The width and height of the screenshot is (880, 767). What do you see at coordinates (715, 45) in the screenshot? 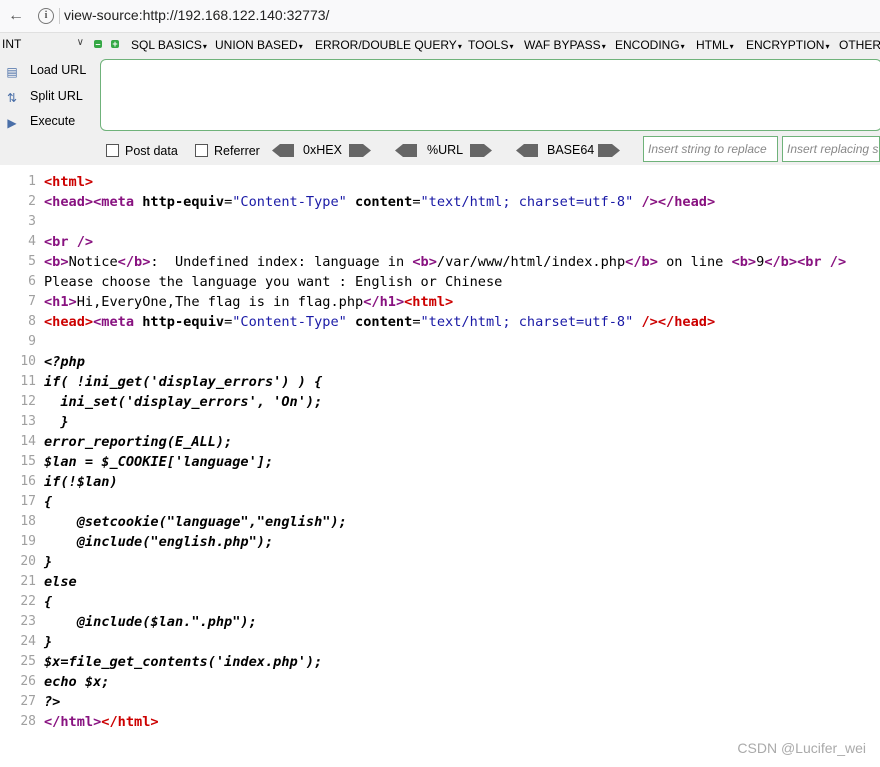
I see `menu-html: HTML` at bounding box center [715, 45].